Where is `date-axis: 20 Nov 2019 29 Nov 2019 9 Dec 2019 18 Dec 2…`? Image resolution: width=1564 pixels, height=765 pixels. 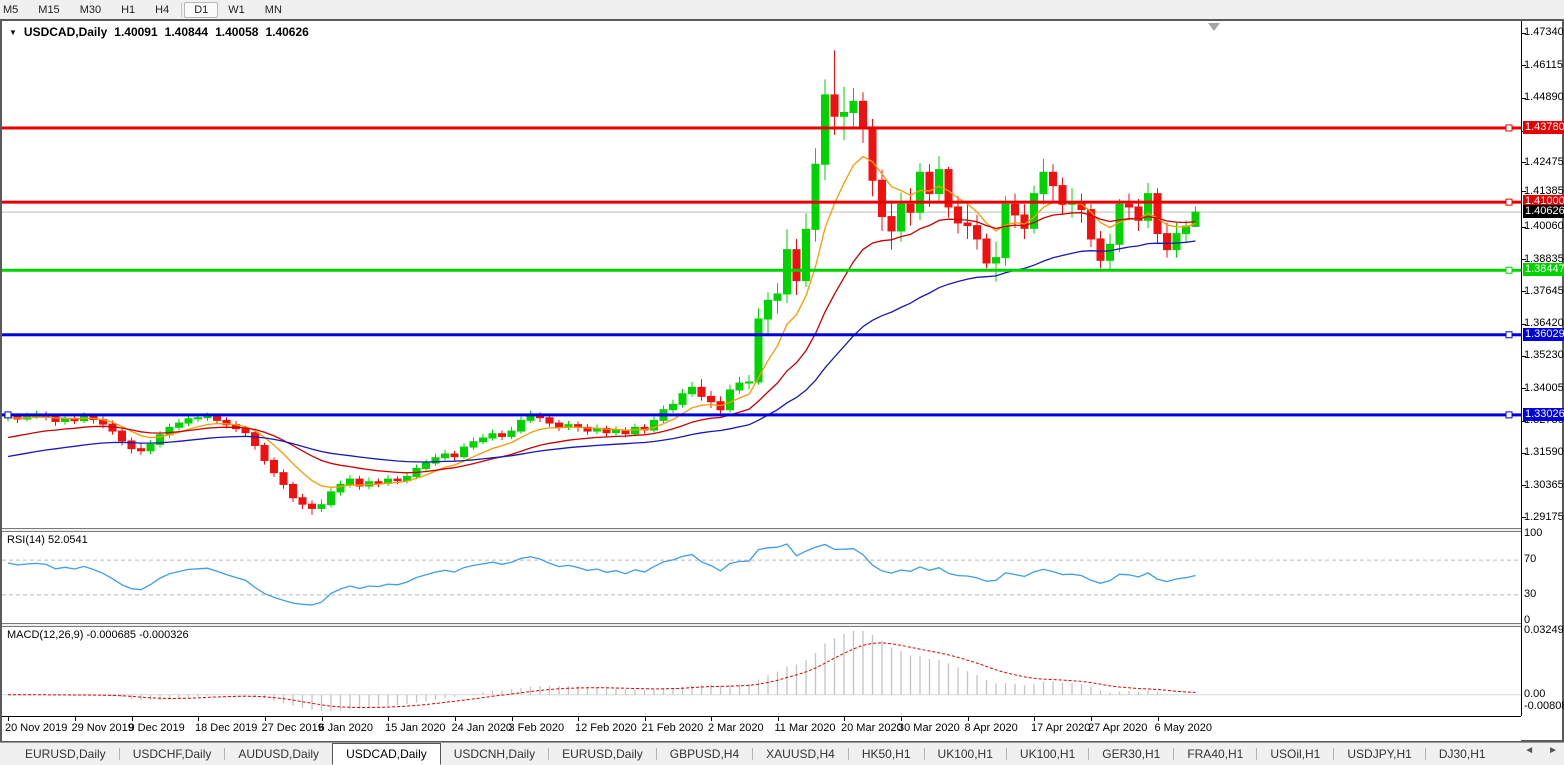
date-axis: 20 Nov 2019 29 Nov 2019 9 Dec 2019 18 Dec 2… is located at coordinates (761, 728).